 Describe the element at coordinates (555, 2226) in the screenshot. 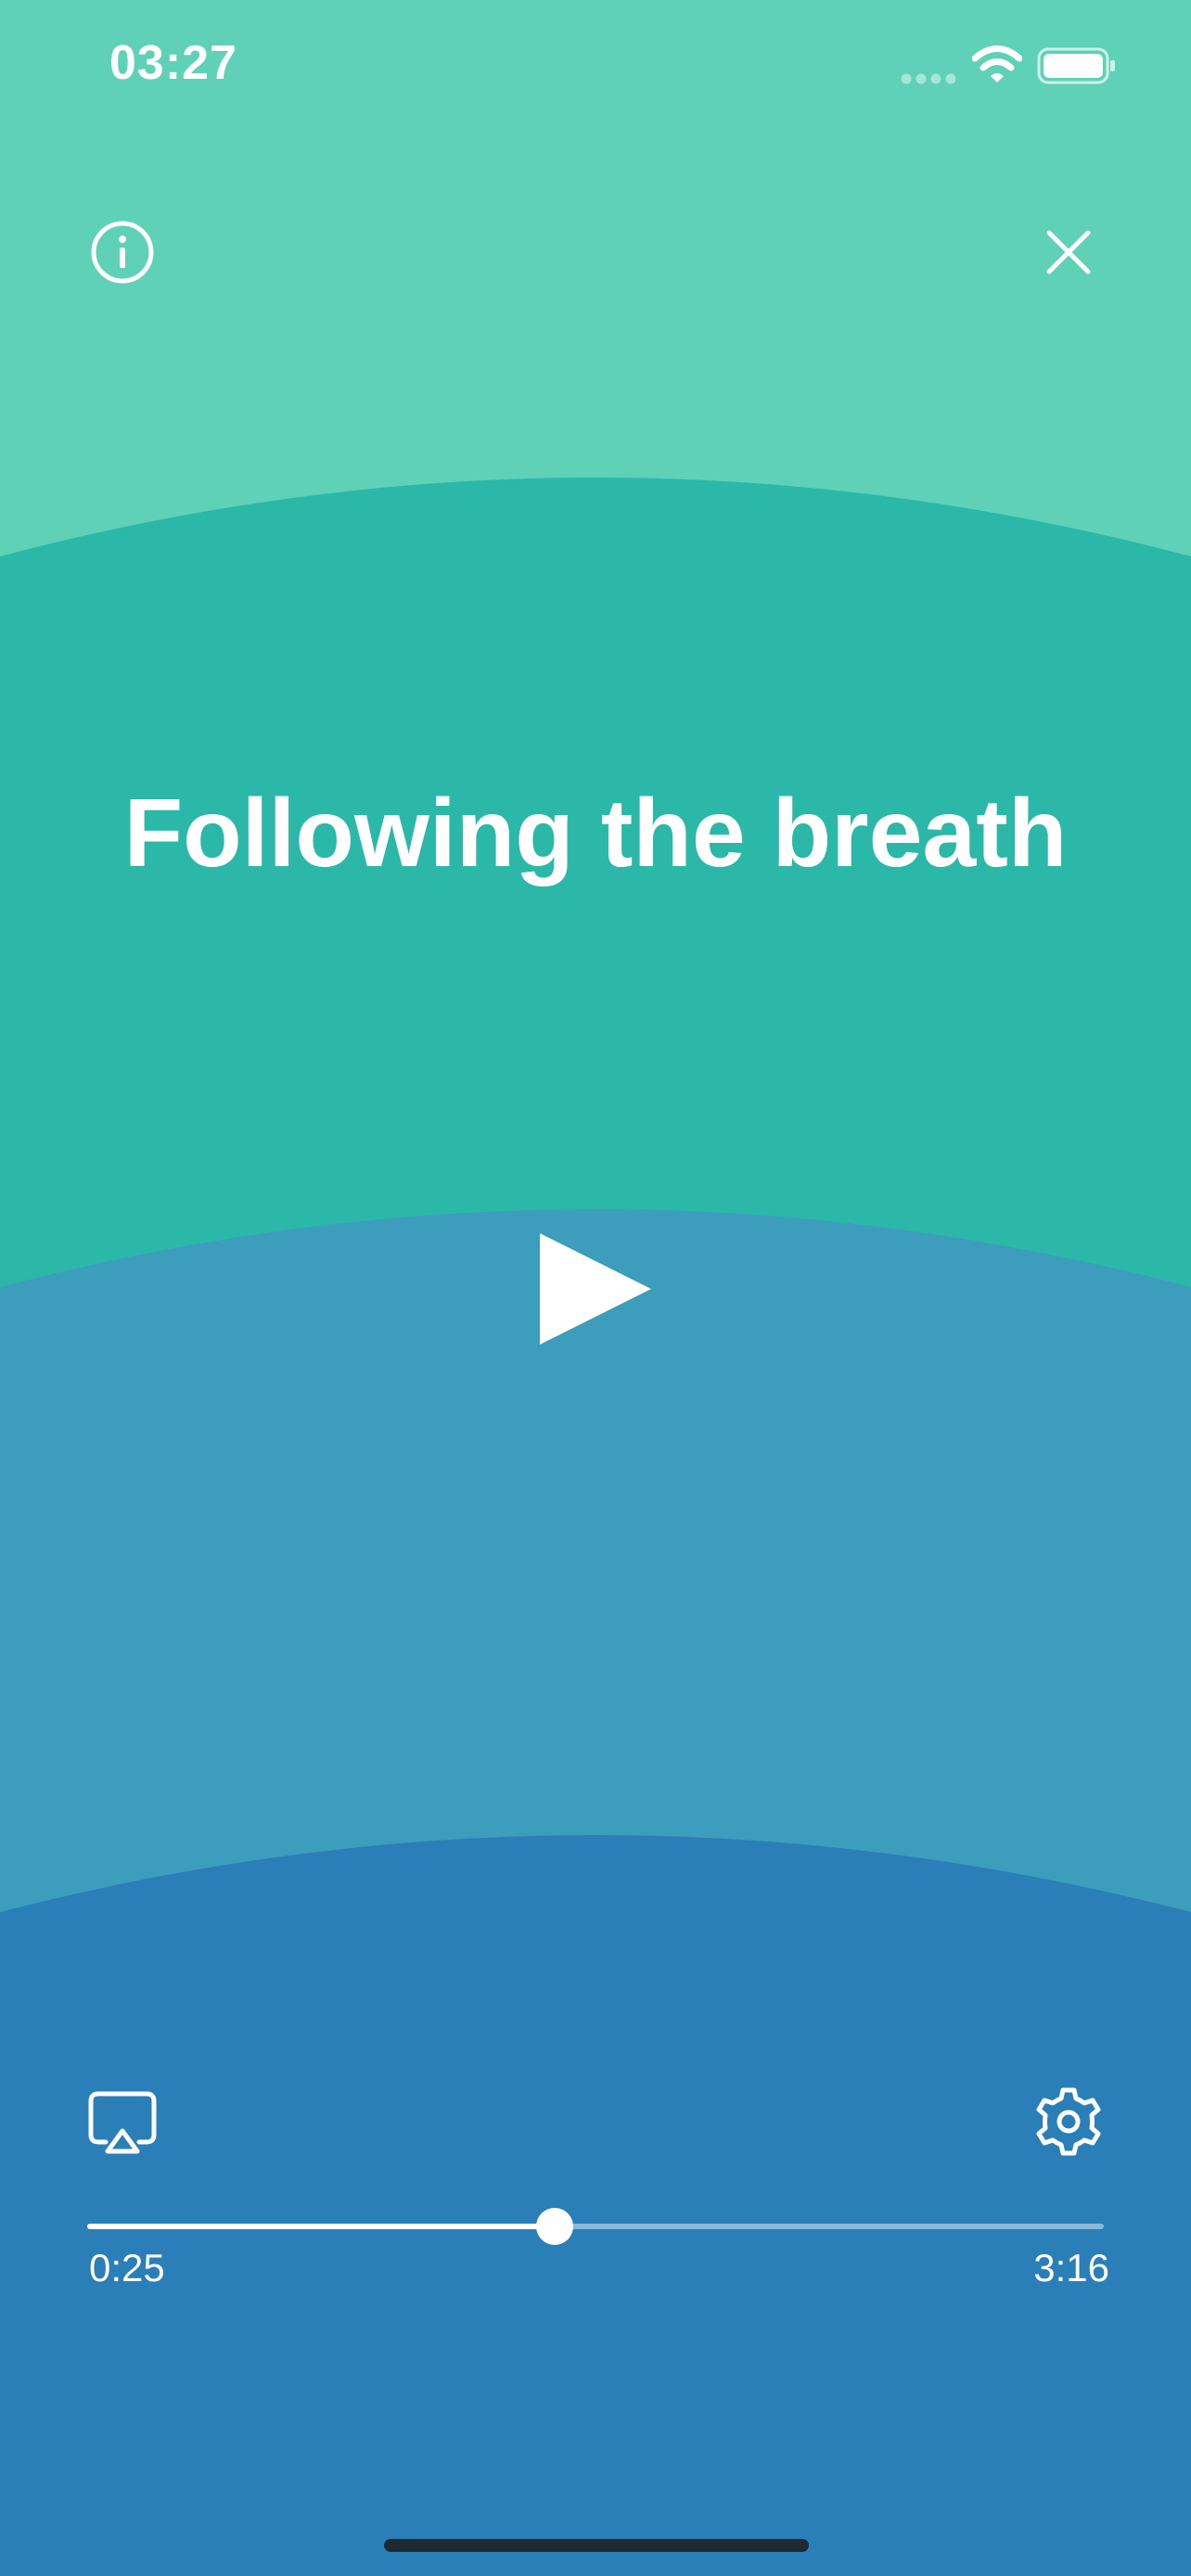

I see `progress-thumb` at that location.